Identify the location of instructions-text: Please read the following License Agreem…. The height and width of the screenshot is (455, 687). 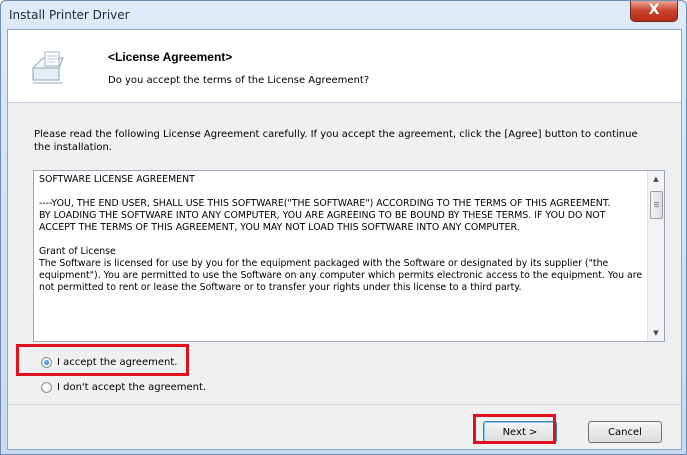
(336, 141).